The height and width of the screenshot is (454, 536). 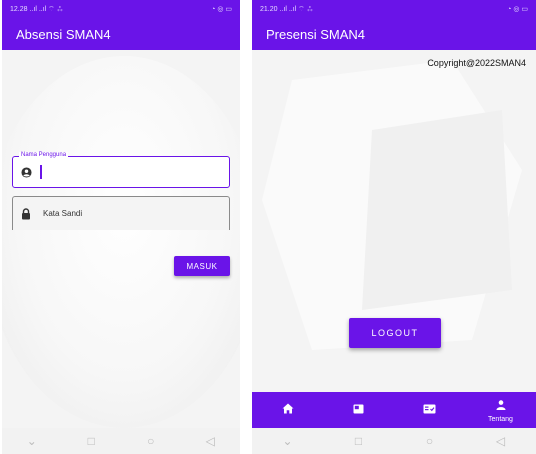 I want to click on nav-about-label: Tentang, so click(x=500, y=419).